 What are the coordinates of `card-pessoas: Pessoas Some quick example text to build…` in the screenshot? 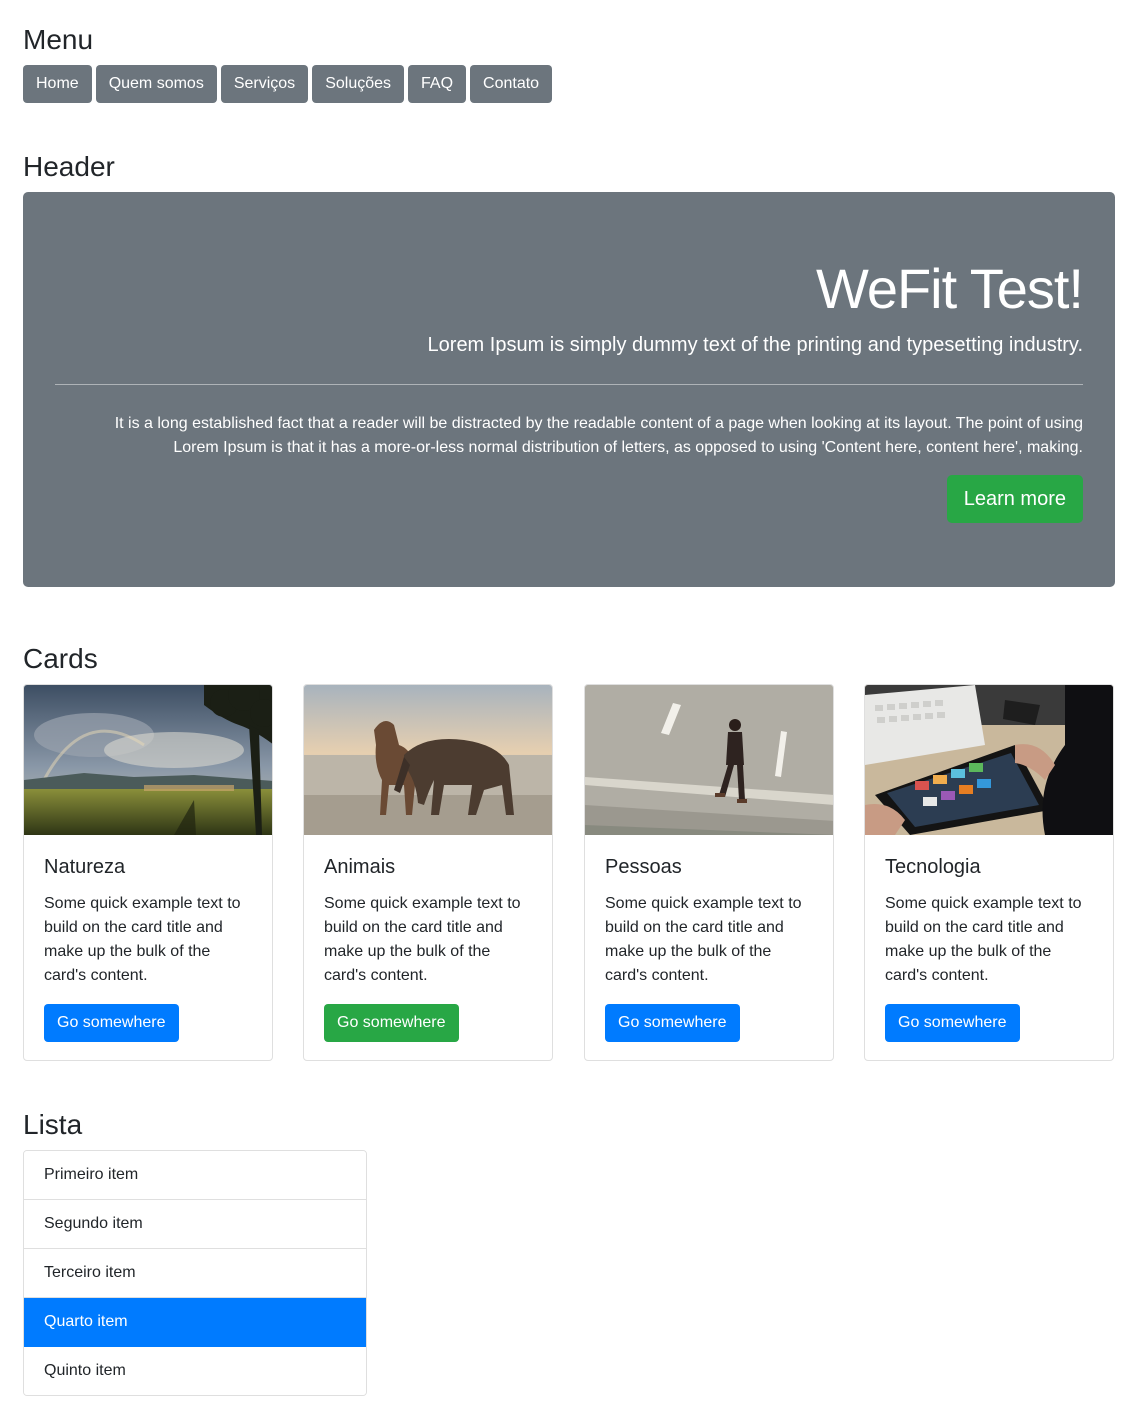 It's located at (709, 872).